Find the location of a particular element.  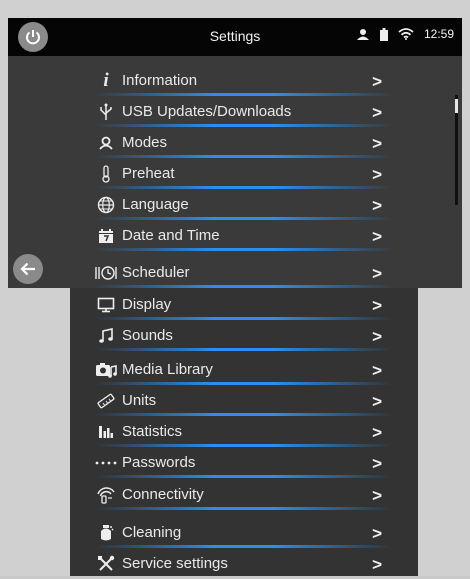

menu-item-label: Display is located at coordinates (147, 304).